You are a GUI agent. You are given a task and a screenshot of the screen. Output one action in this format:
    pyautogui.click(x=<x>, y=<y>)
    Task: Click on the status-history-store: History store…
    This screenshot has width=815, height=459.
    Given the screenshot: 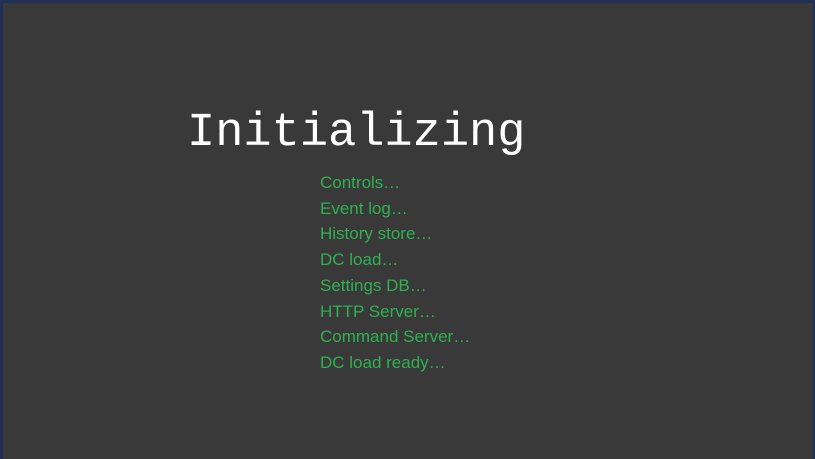 What is the action you would take?
    pyautogui.click(x=376, y=234)
    